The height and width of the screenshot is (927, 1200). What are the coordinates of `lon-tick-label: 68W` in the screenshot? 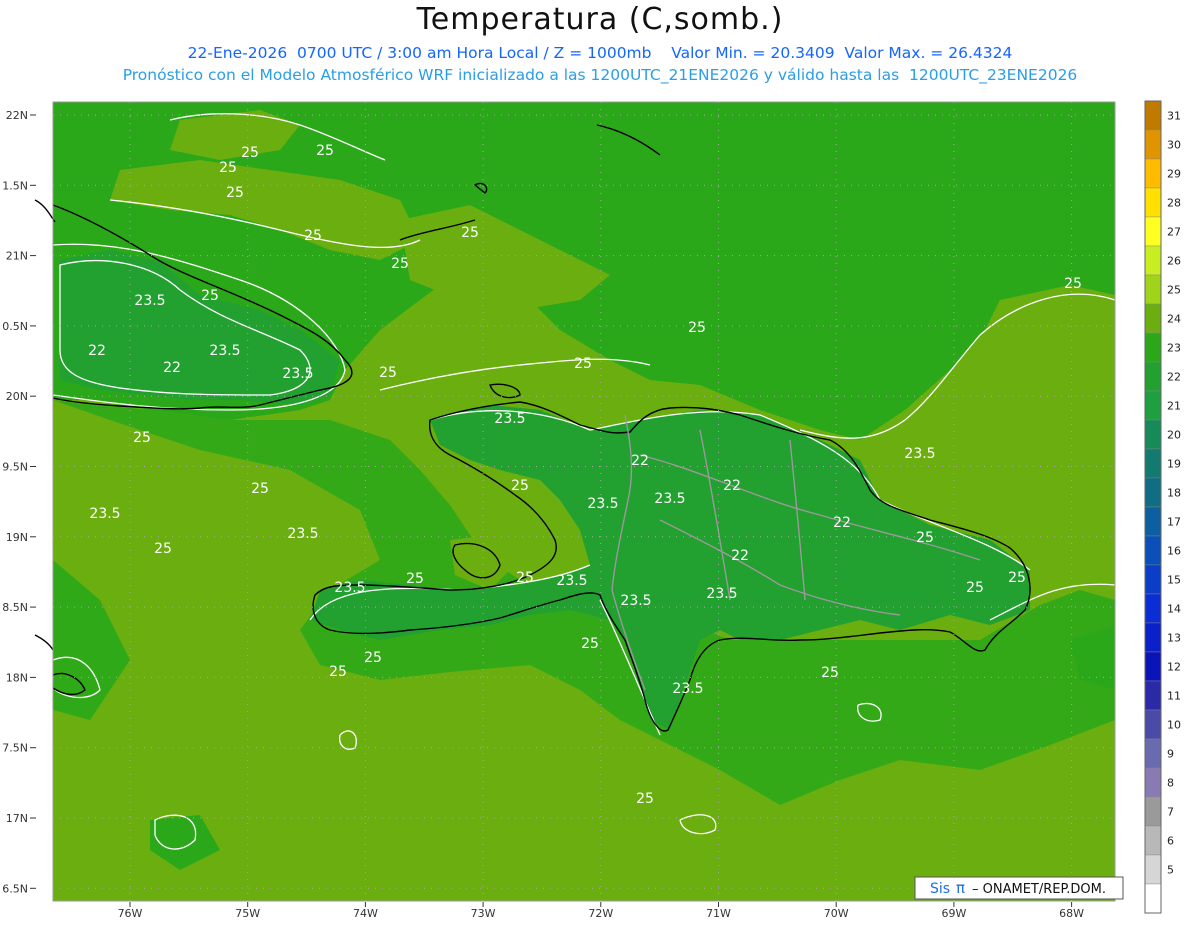 It's located at (1071, 913).